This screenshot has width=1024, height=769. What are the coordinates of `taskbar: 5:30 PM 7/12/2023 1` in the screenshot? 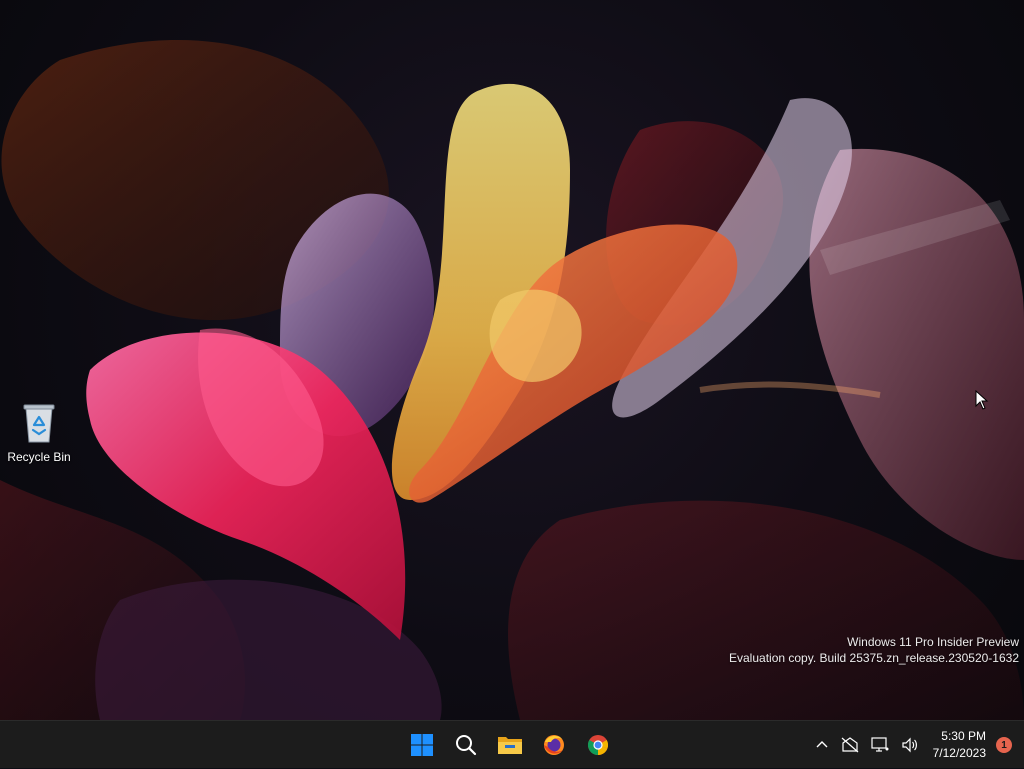 It's located at (512, 744).